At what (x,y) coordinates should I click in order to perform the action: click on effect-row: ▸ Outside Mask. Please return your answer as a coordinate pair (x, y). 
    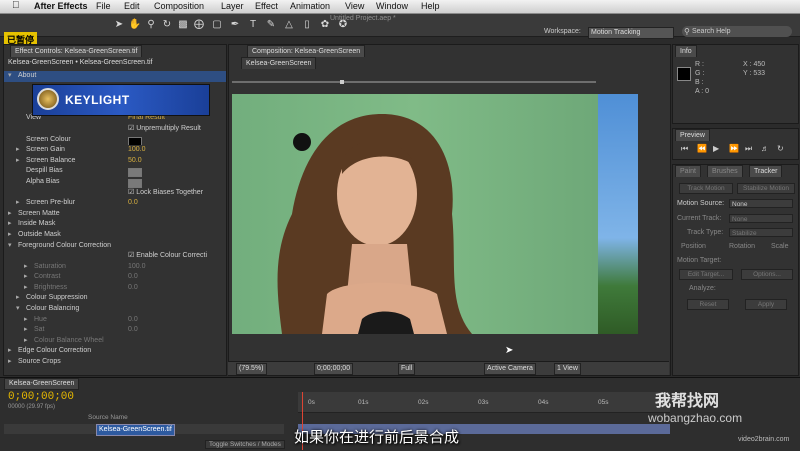
    Looking at the image, I should click on (115, 235).